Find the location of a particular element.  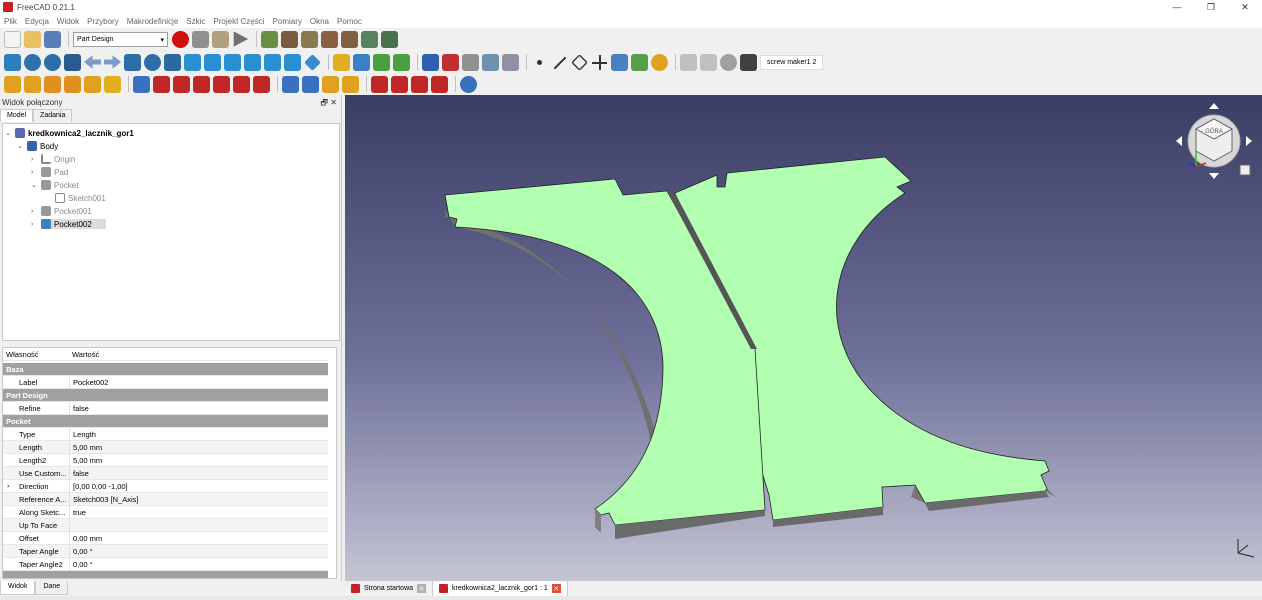

sync-view-icon is located at coordinates (132, 62).